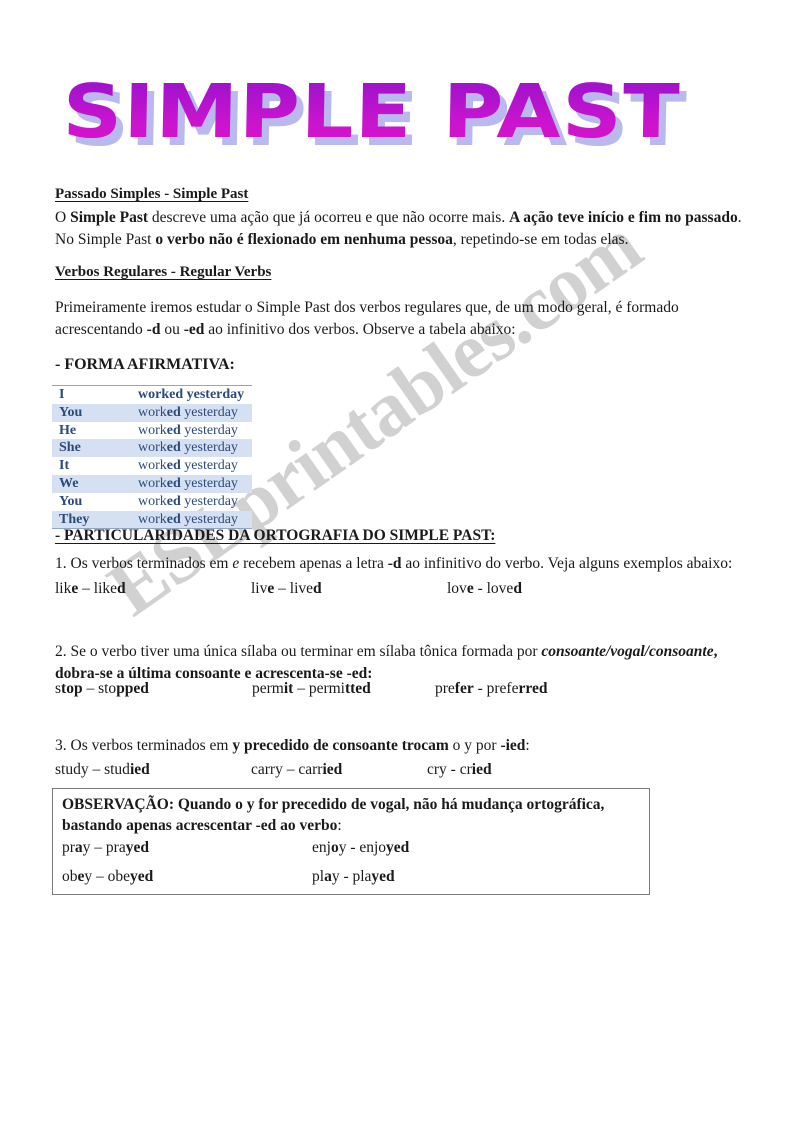  I want to click on intro-text-a: O, so click(63, 217).